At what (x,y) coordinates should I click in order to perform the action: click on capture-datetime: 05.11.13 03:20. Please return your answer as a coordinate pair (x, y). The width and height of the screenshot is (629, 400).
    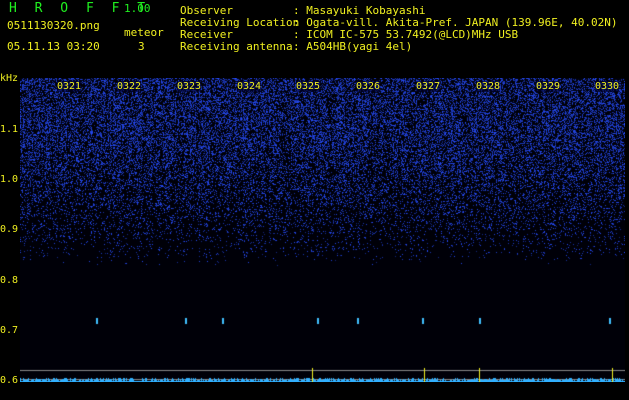
    Looking at the image, I should click on (53, 46).